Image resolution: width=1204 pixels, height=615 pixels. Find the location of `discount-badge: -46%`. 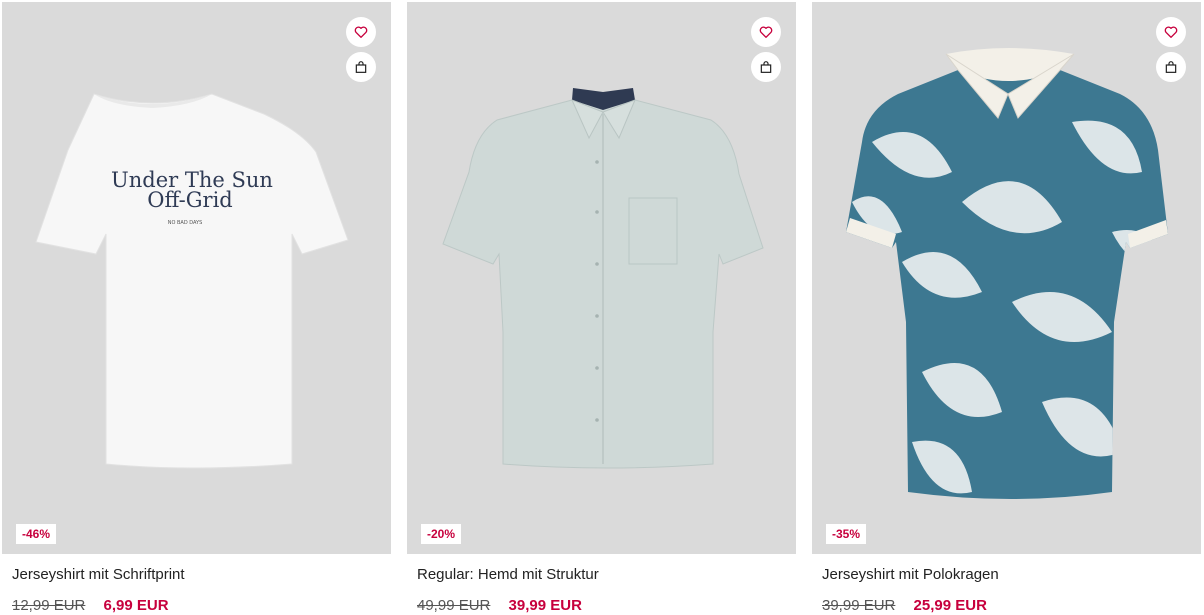

discount-badge: -46% is located at coordinates (36, 534).